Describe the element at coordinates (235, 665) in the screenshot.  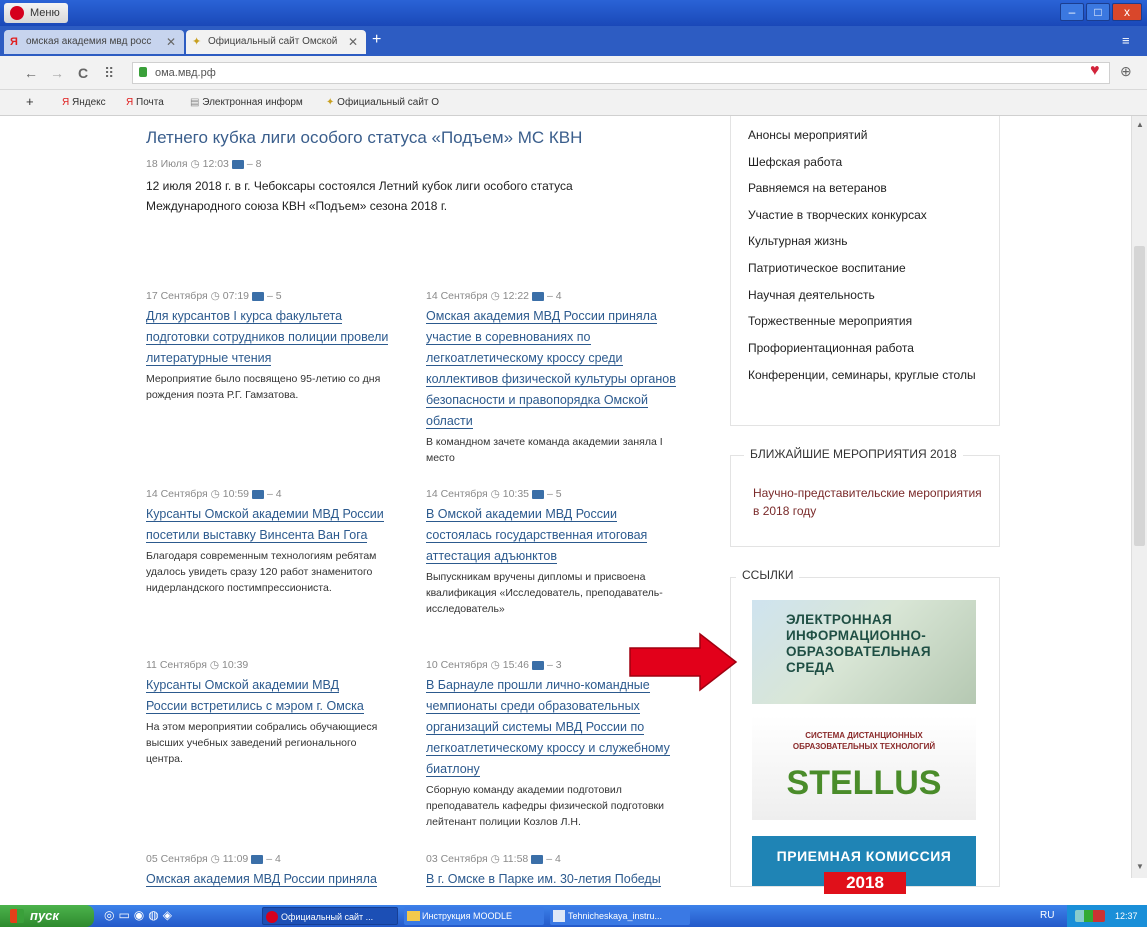
I see `news-time: 10:39` at that location.